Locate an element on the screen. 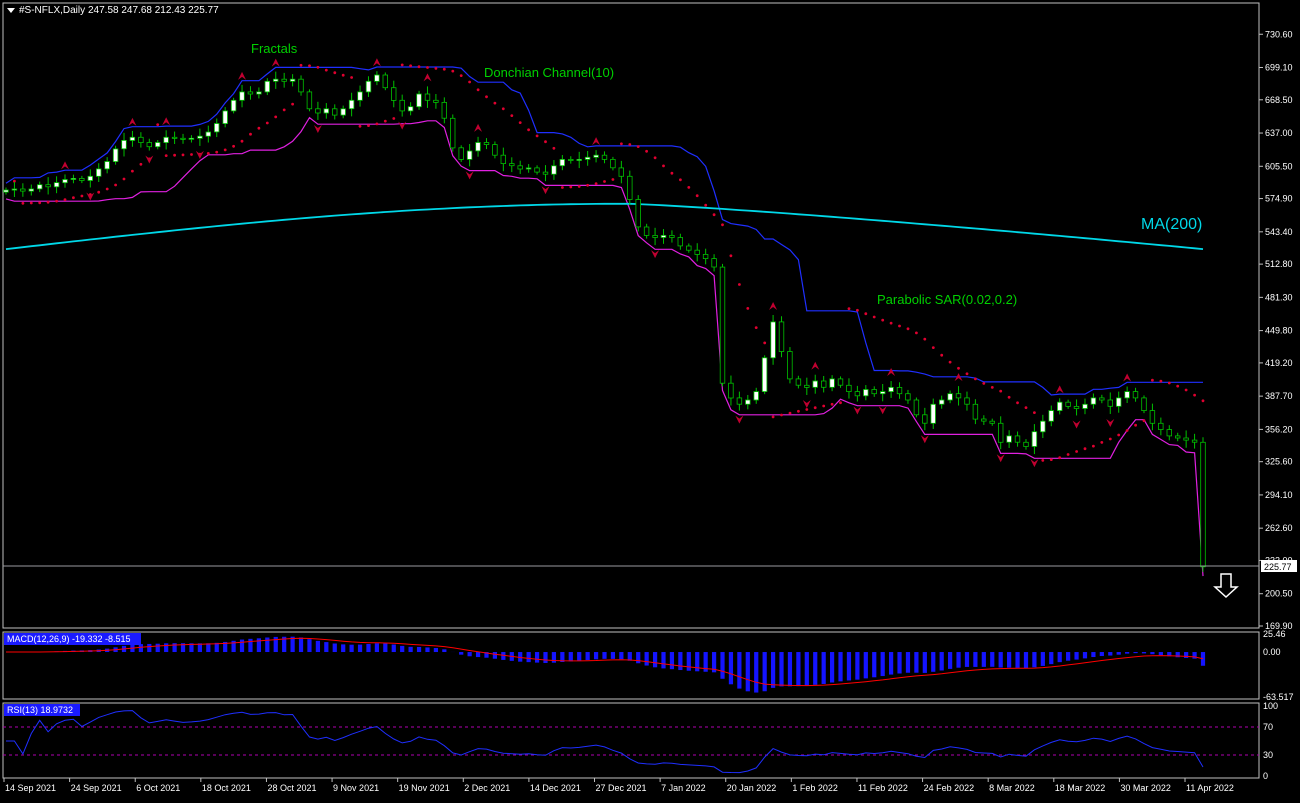 The width and height of the screenshot is (1300, 803). macd-label: MACD(12,26,9) -19.332 -8.515 is located at coordinates (69, 639).